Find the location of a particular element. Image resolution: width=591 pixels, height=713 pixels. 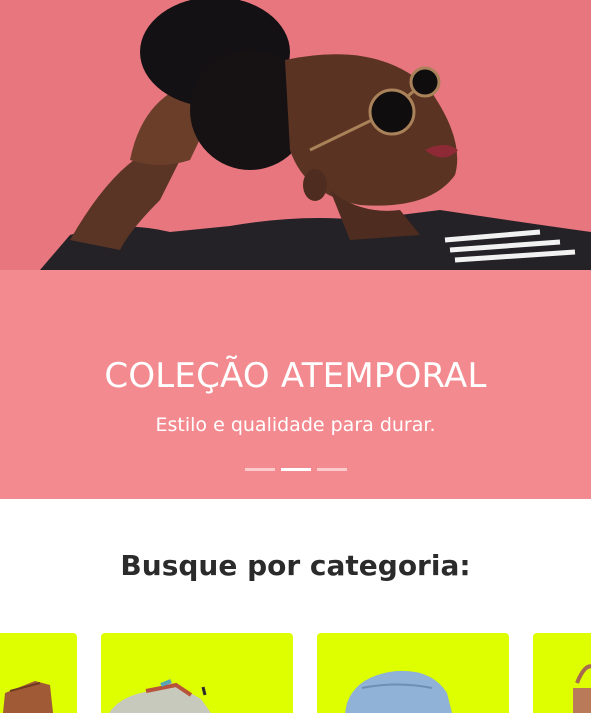

category-card-sneakers is located at coordinates (197, 673).